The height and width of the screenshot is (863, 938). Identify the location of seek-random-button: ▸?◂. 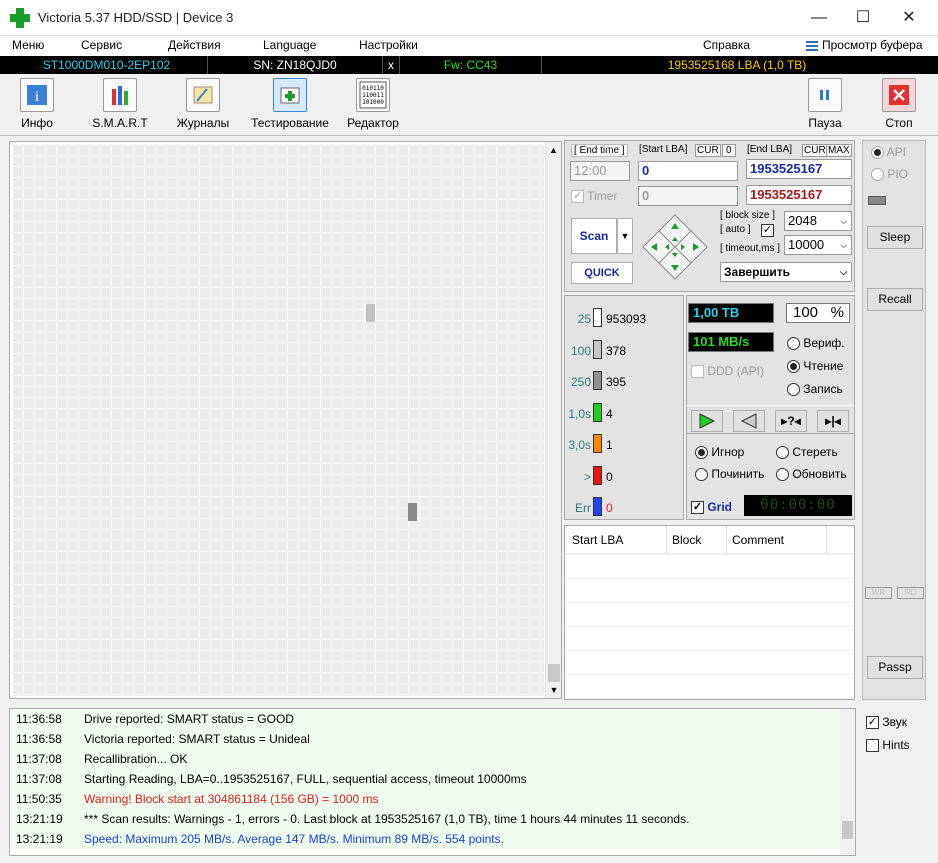
(791, 421).